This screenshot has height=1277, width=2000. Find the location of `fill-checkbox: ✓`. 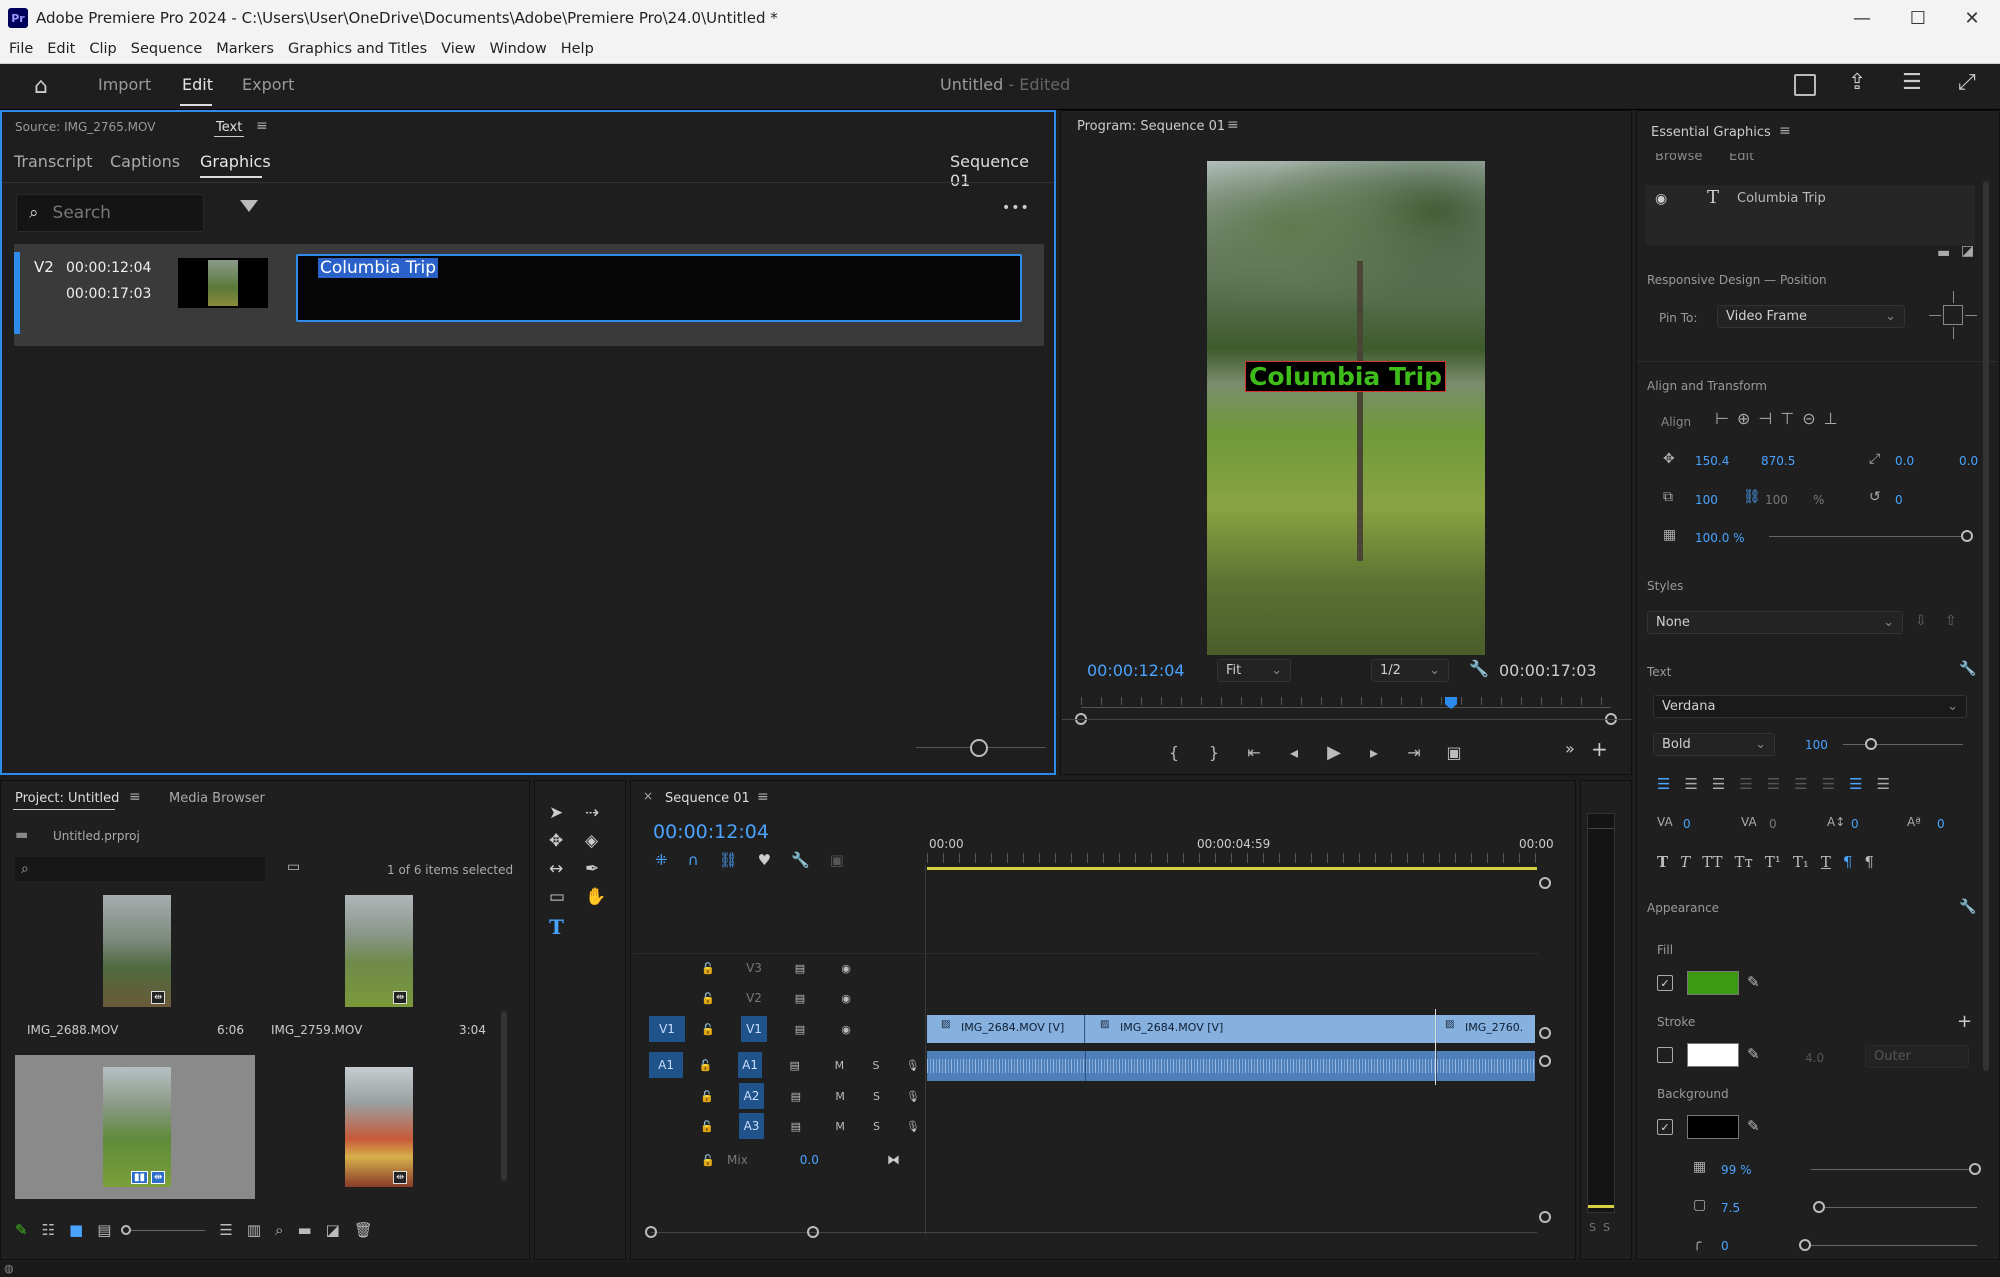

fill-checkbox: ✓ is located at coordinates (1665, 983).